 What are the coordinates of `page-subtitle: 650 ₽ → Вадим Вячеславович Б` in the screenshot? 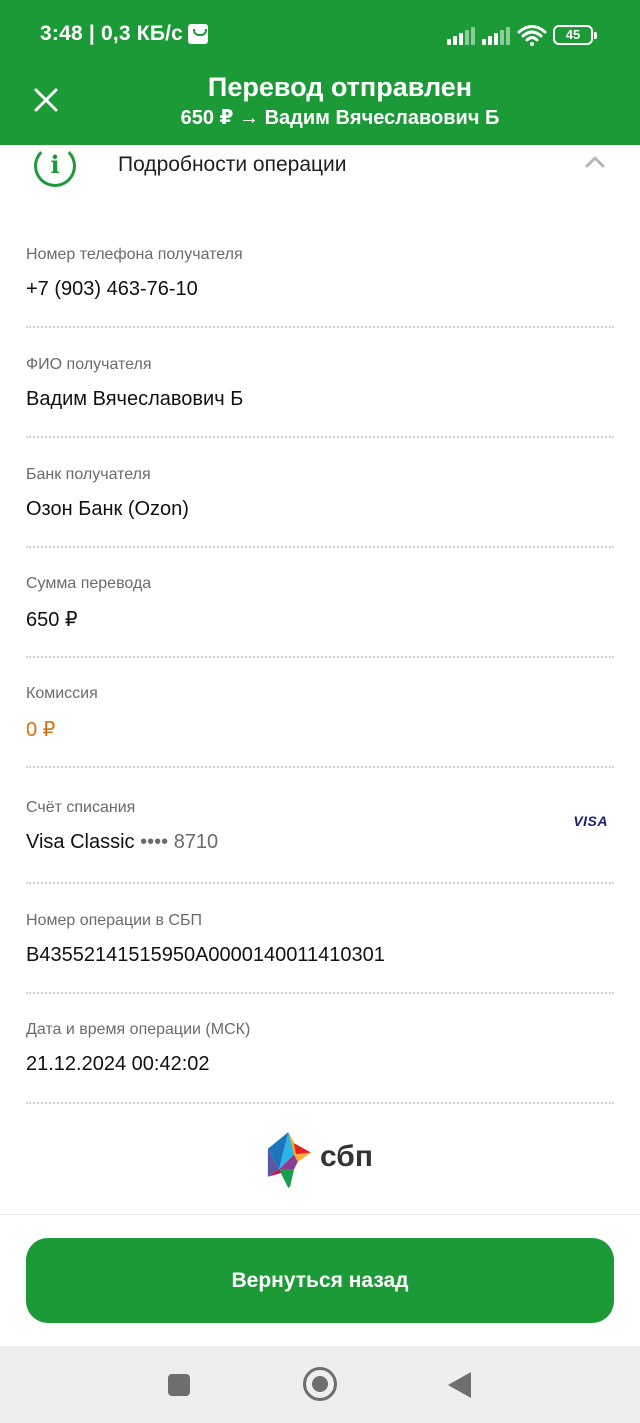 It's located at (340, 118).